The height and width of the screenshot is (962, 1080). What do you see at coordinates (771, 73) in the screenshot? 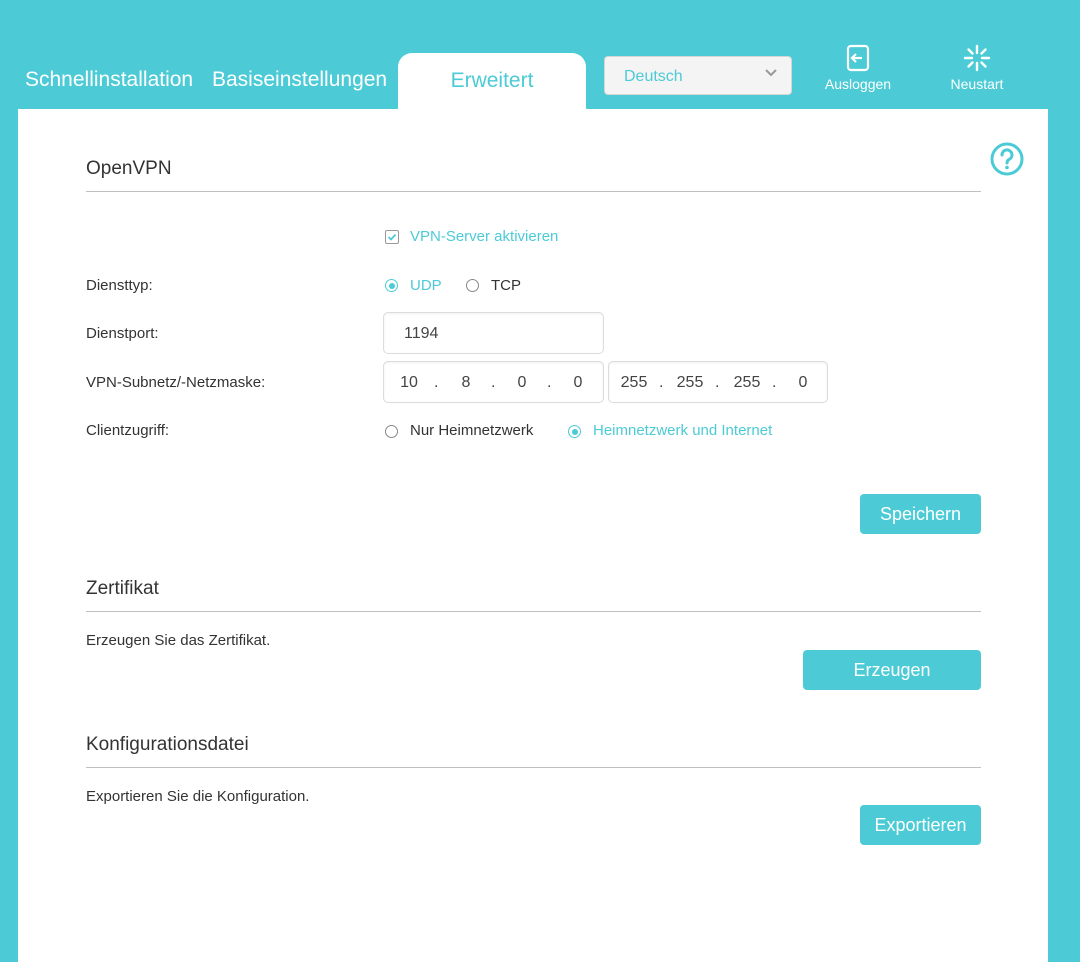
I see `chevron-down-icon` at bounding box center [771, 73].